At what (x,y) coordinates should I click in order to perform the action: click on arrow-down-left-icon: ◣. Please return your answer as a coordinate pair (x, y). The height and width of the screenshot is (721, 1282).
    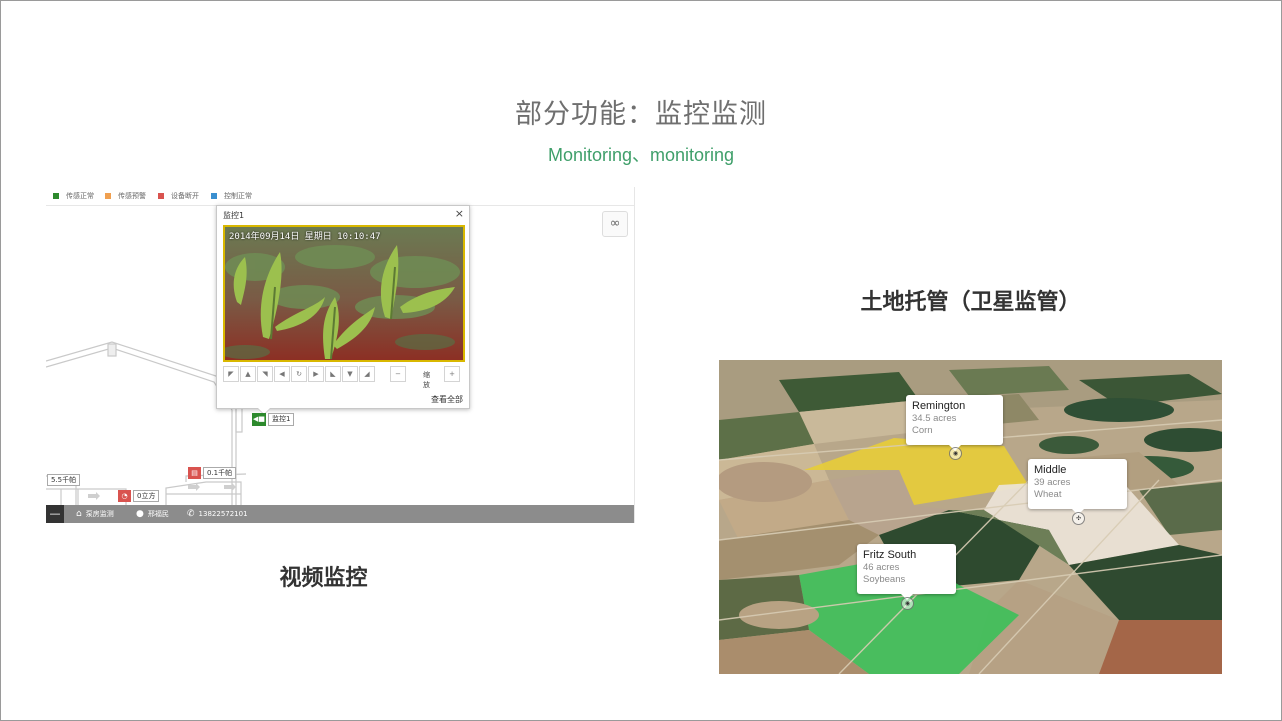
    Looking at the image, I should click on (333, 374).